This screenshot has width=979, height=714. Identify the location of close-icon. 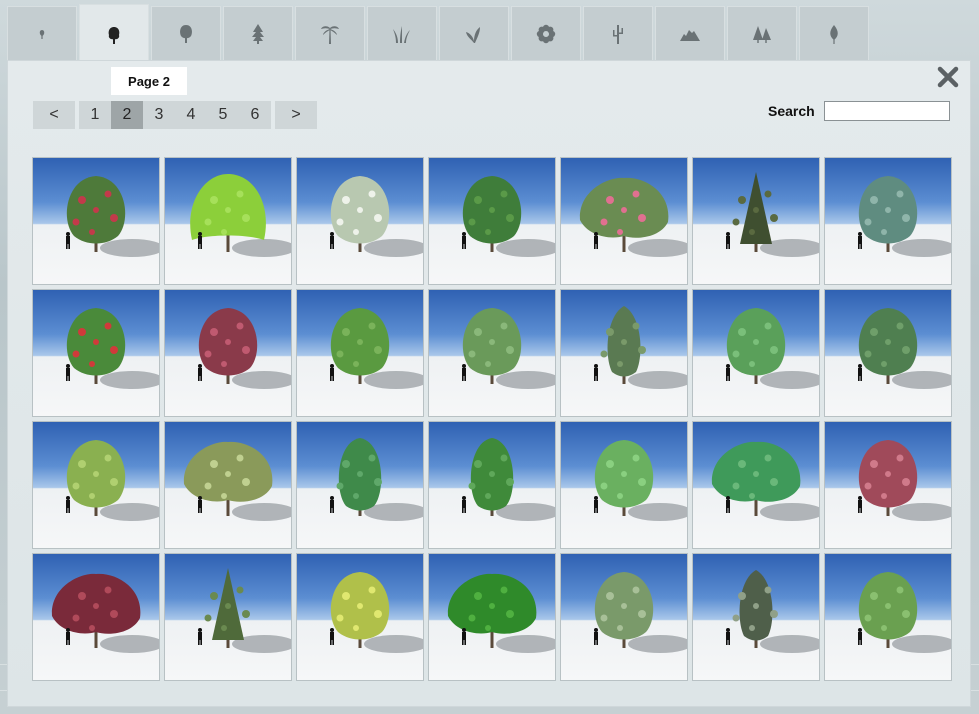
(948, 77).